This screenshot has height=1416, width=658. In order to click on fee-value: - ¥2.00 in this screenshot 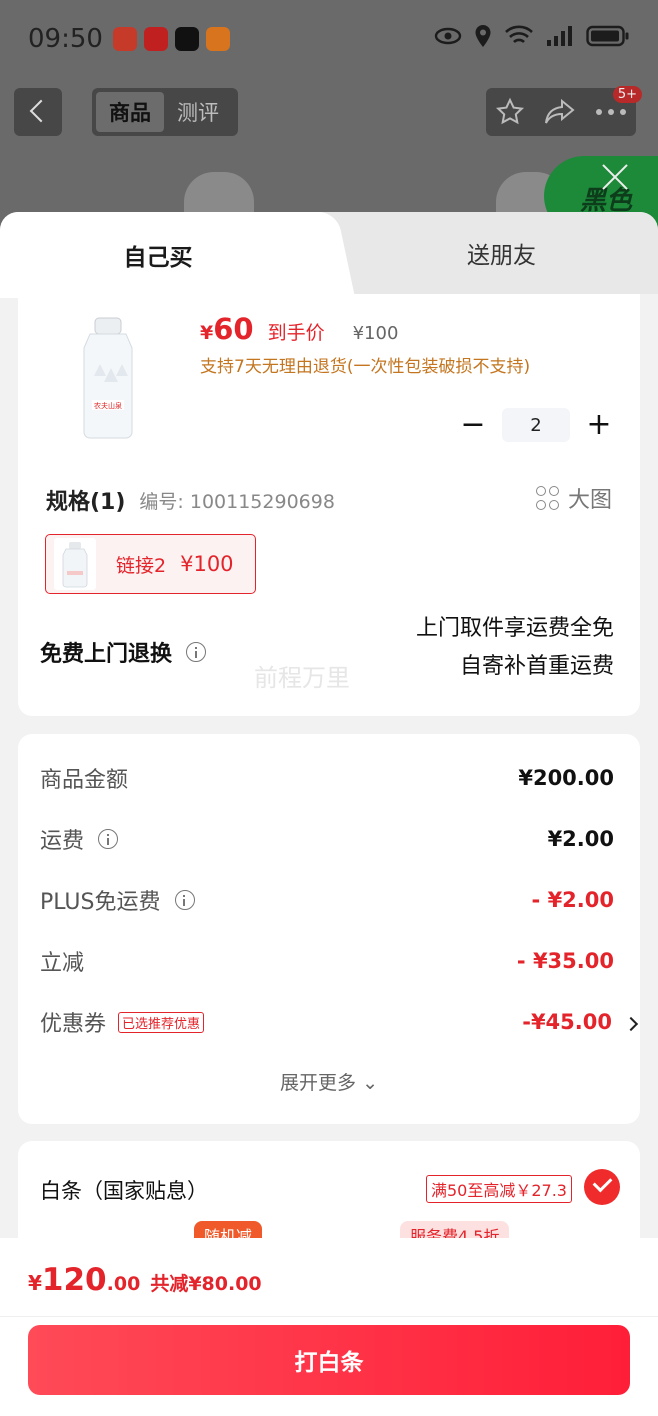, I will do `click(572, 900)`.